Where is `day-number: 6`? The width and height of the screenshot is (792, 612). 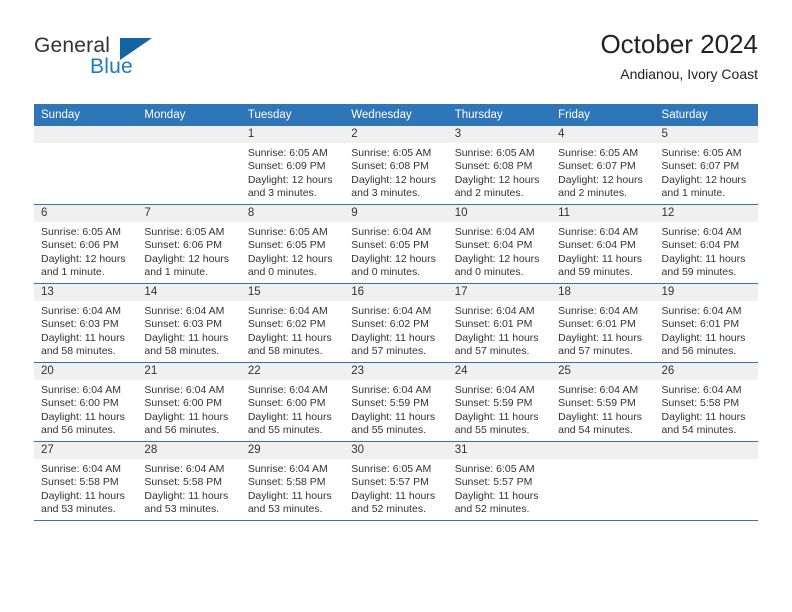
day-number: 6 is located at coordinates (86, 213).